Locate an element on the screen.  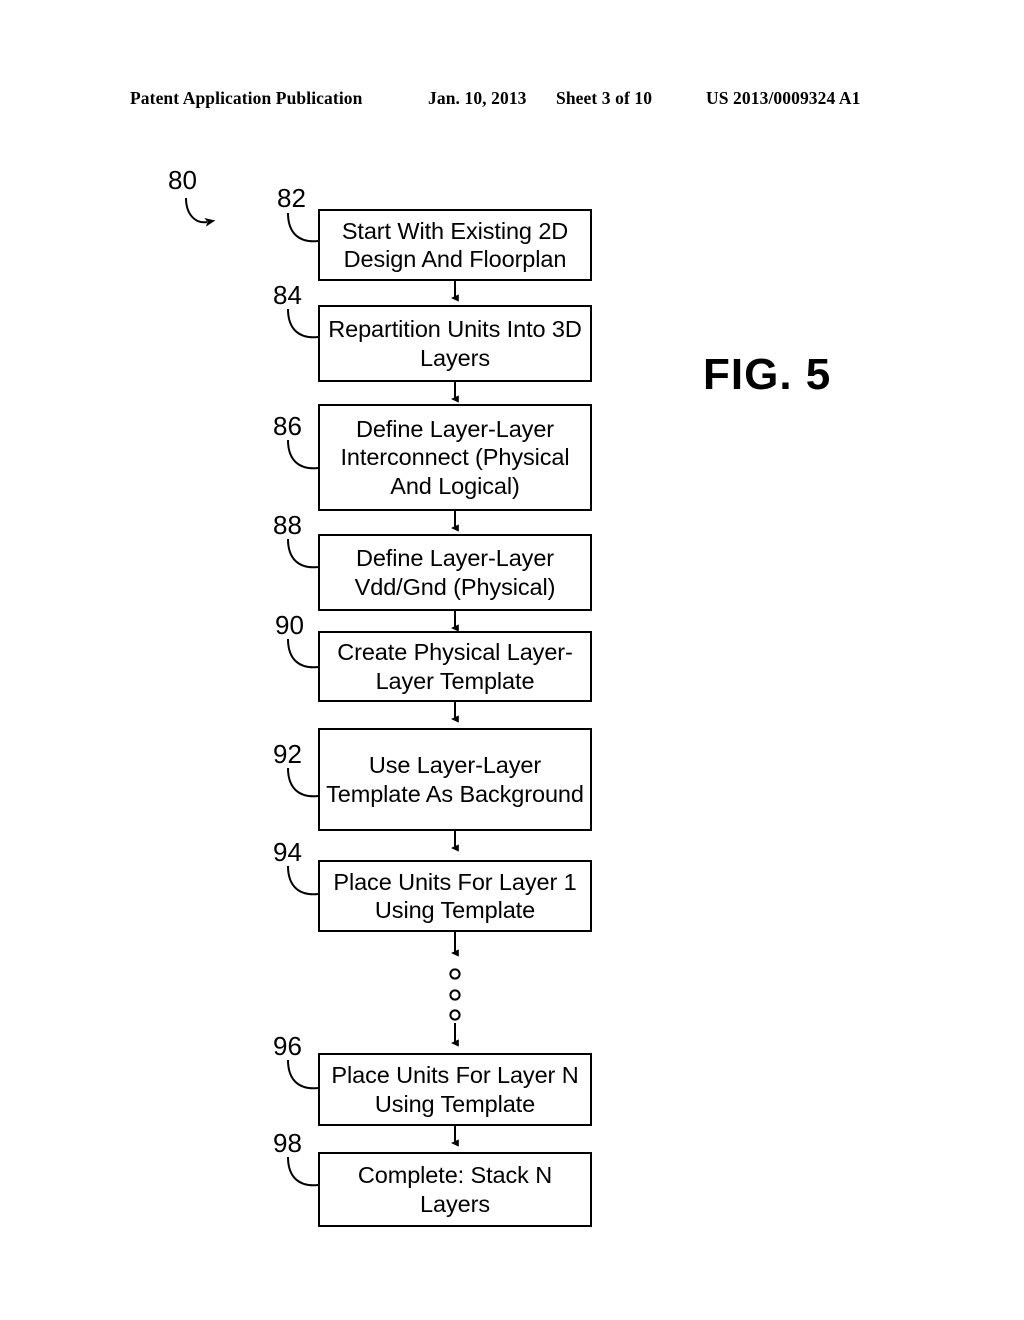
flow-step-84-label: Repartition Units Into 3D Layers is located at coordinates (455, 343).